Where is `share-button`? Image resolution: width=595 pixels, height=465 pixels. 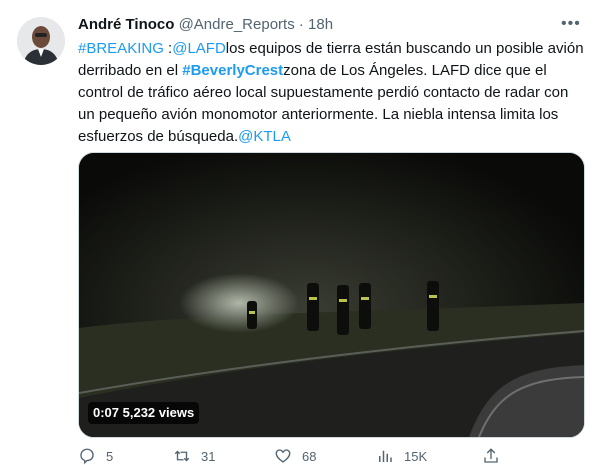
share-button is located at coordinates (491, 456).